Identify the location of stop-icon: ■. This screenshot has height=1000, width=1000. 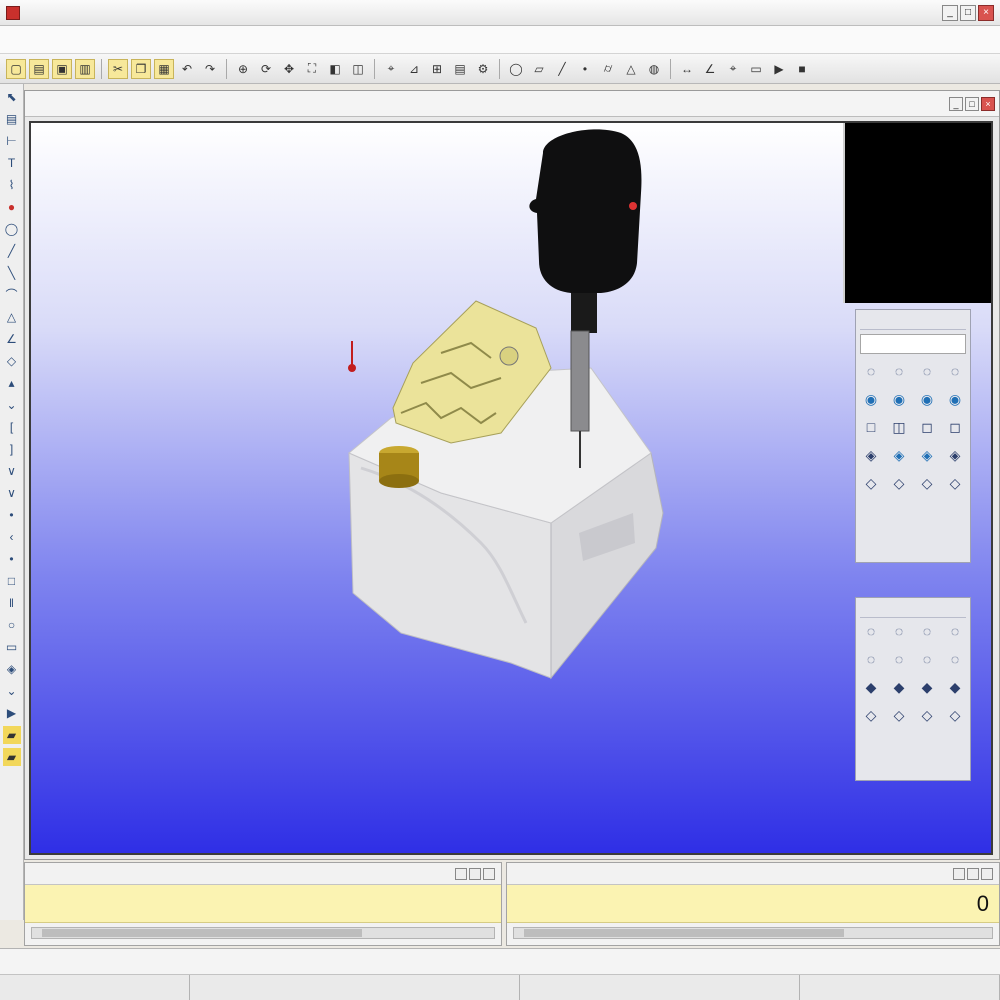
(802, 69).